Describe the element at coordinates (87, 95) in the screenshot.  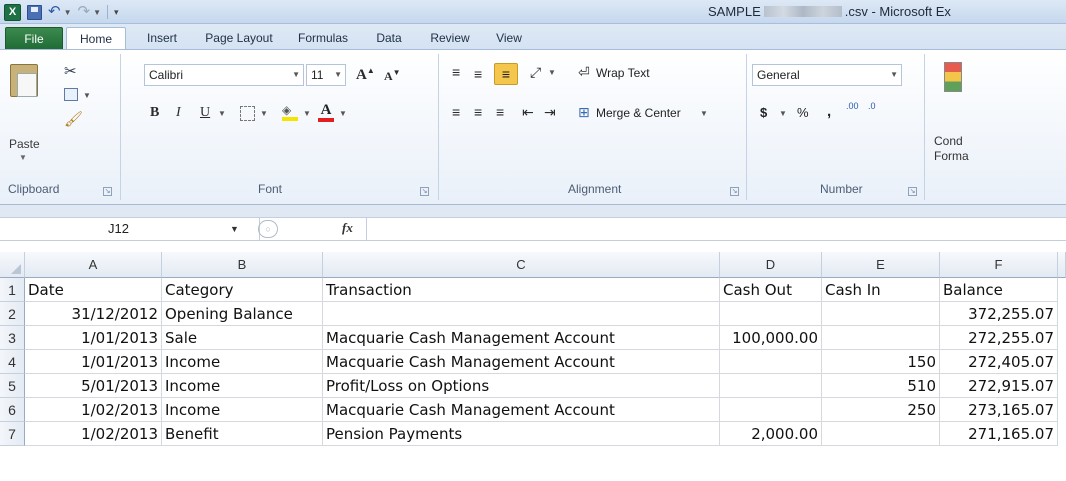
I see `copy-dropdown-icon: ▼` at that location.